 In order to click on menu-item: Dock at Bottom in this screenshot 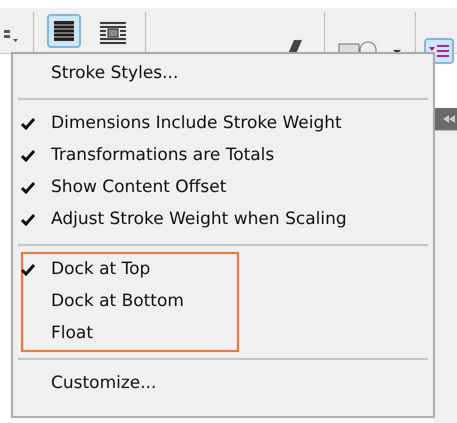, I will do `click(218, 302)`.